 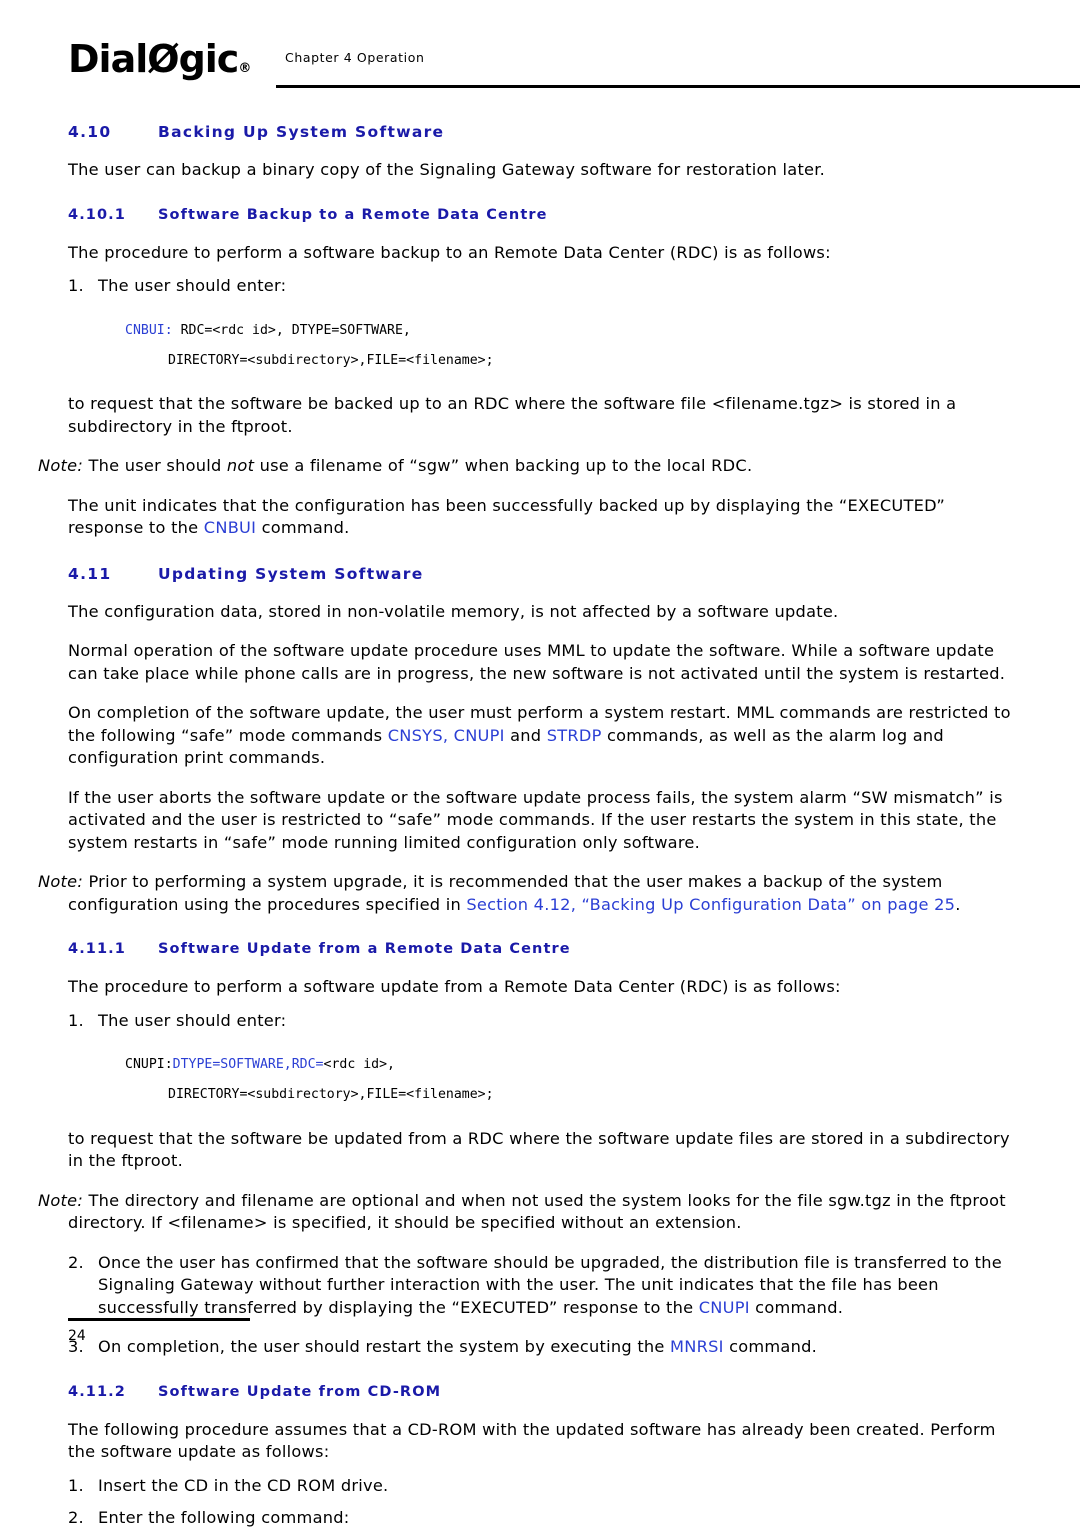 What do you see at coordinates (540, 1518) in the screenshot?
I see `list-item: 2. Enter the following command:` at bounding box center [540, 1518].